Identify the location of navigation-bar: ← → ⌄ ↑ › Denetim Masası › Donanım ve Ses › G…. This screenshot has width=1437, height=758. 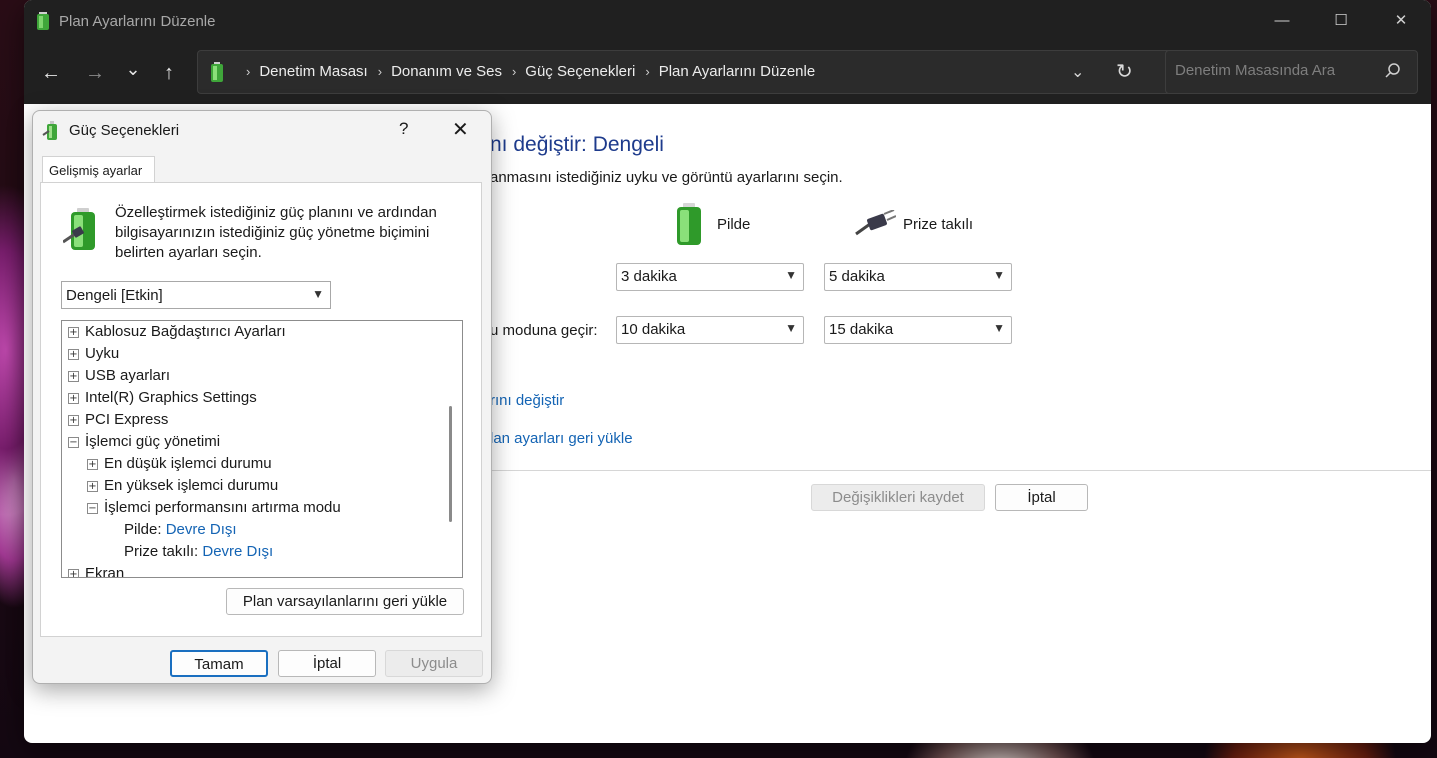
(727, 73).